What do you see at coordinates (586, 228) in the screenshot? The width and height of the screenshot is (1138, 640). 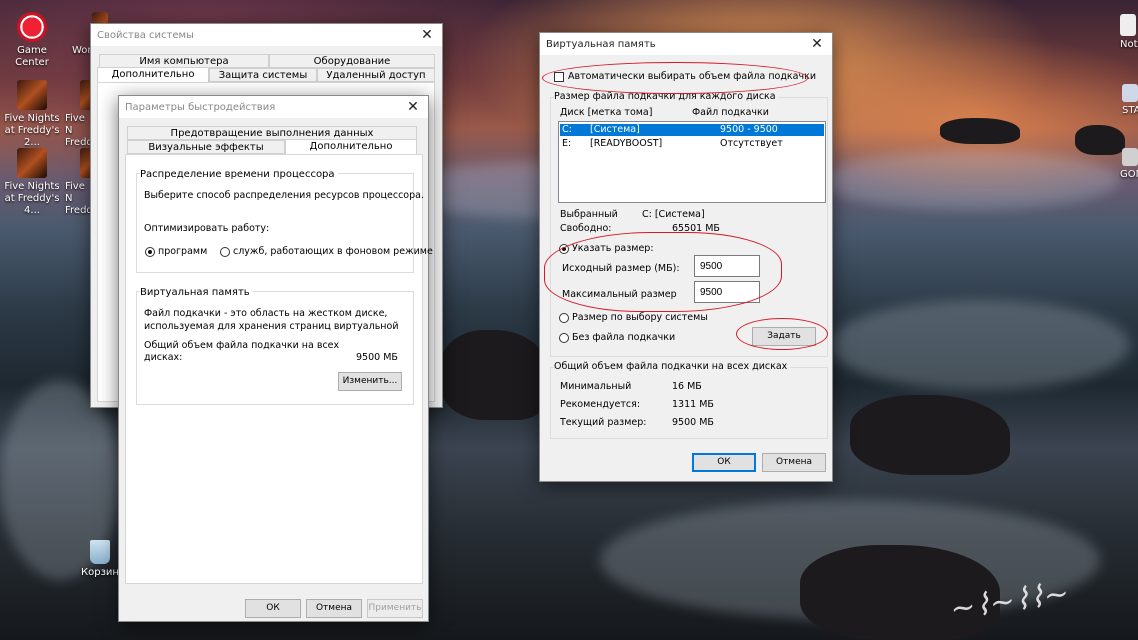 I see `free-space-label: Свободно:` at bounding box center [586, 228].